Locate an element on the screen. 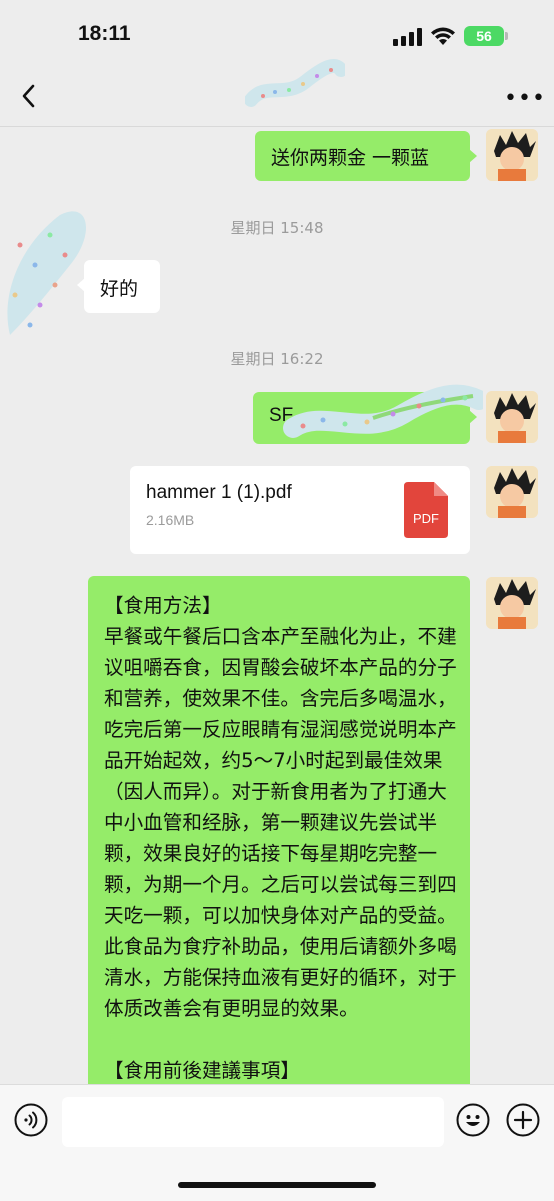 The image size is (554, 1201). message-bubble-sent-redacted: SF is located at coordinates (368, 414).